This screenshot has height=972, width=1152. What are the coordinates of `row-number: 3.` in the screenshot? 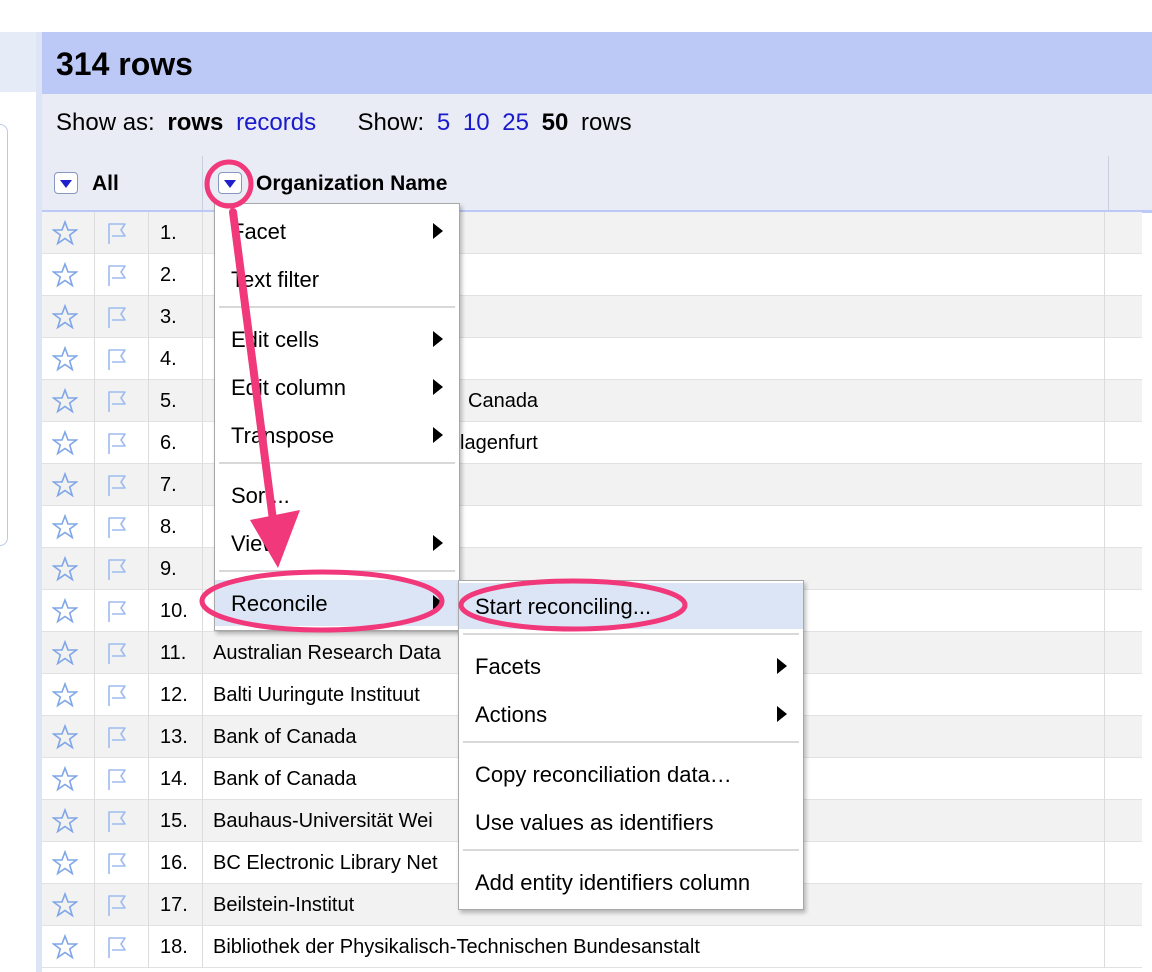 It's located at (168, 317).